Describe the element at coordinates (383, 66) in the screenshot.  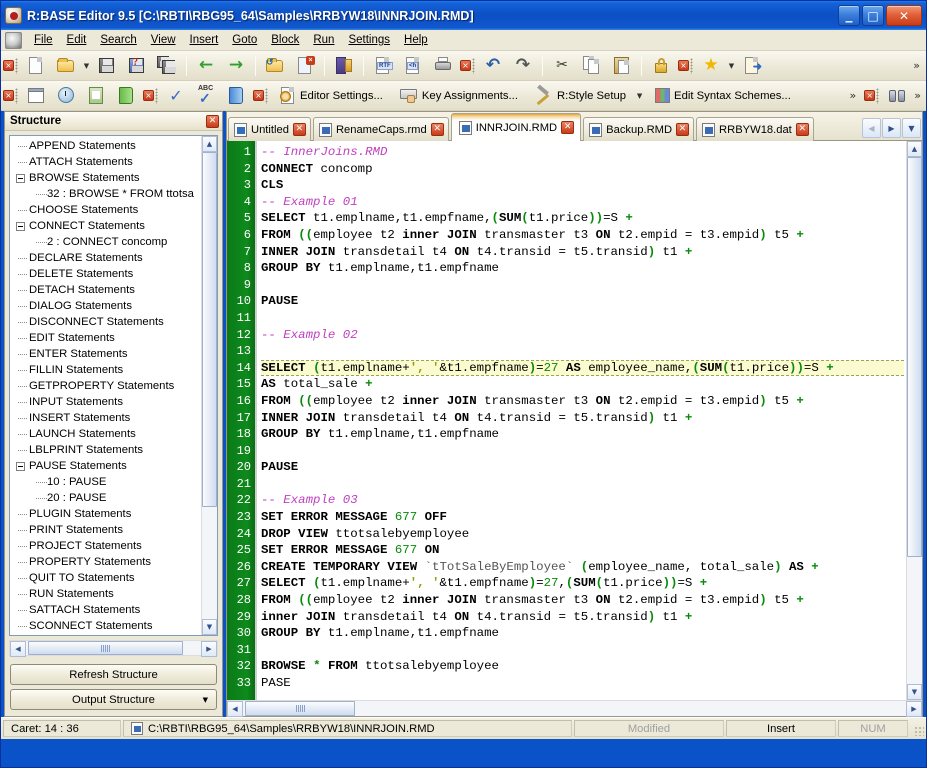
I see `export-rtf-button: RTF` at that location.